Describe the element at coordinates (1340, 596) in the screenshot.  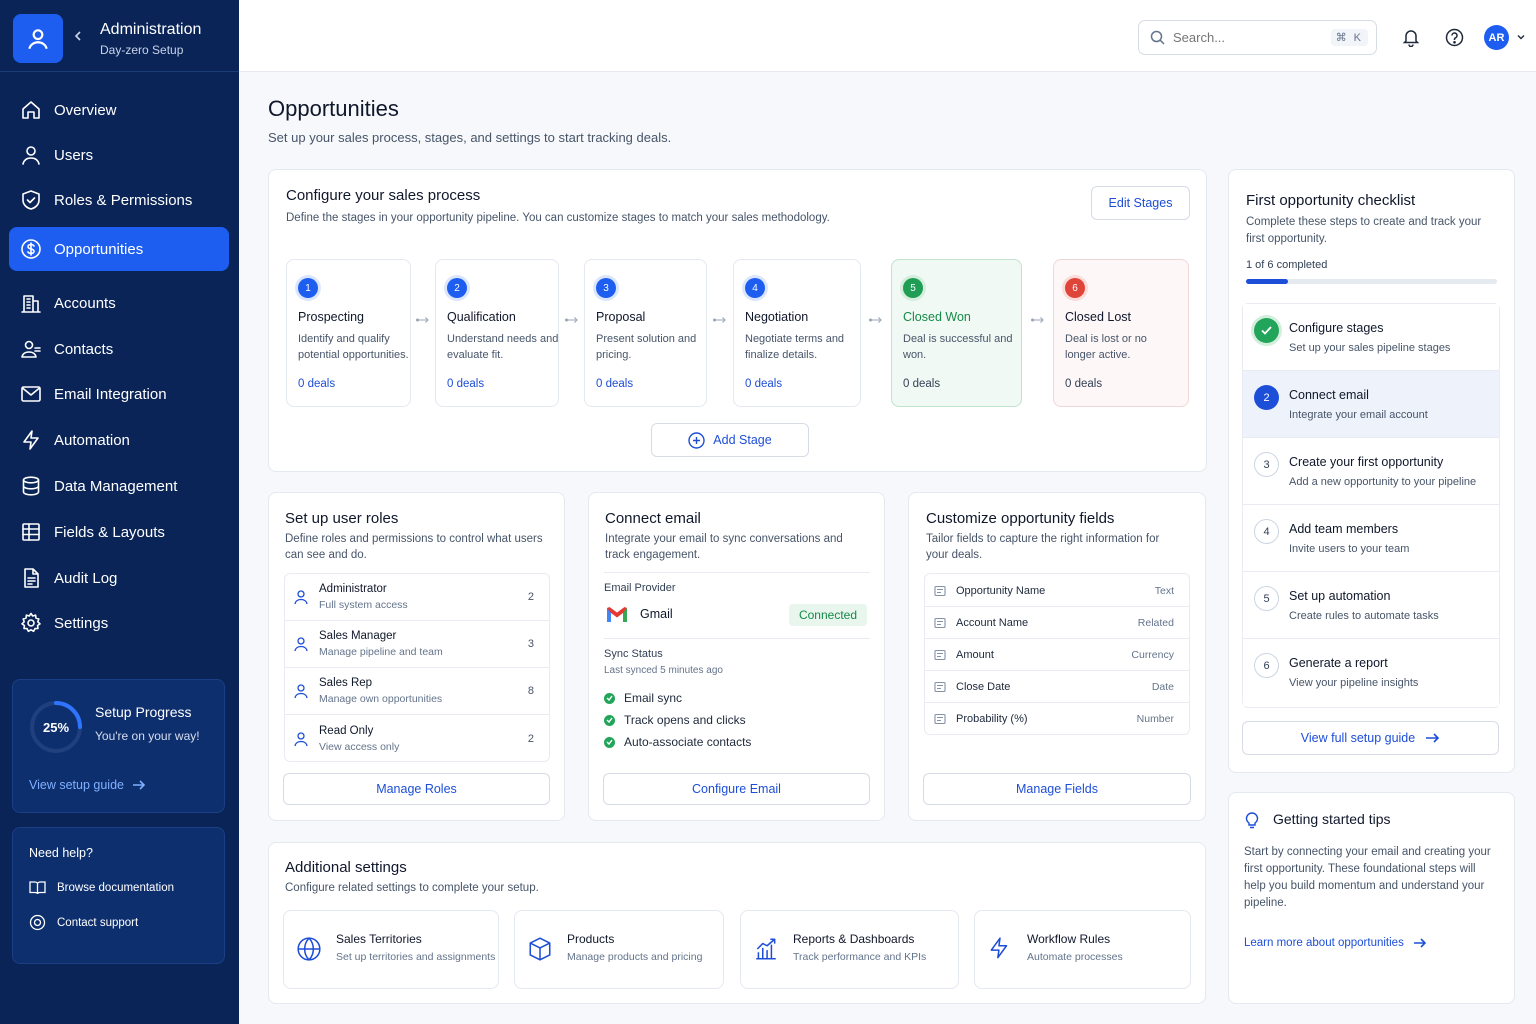
I see `checklist-item-title: Set up automation` at that location.